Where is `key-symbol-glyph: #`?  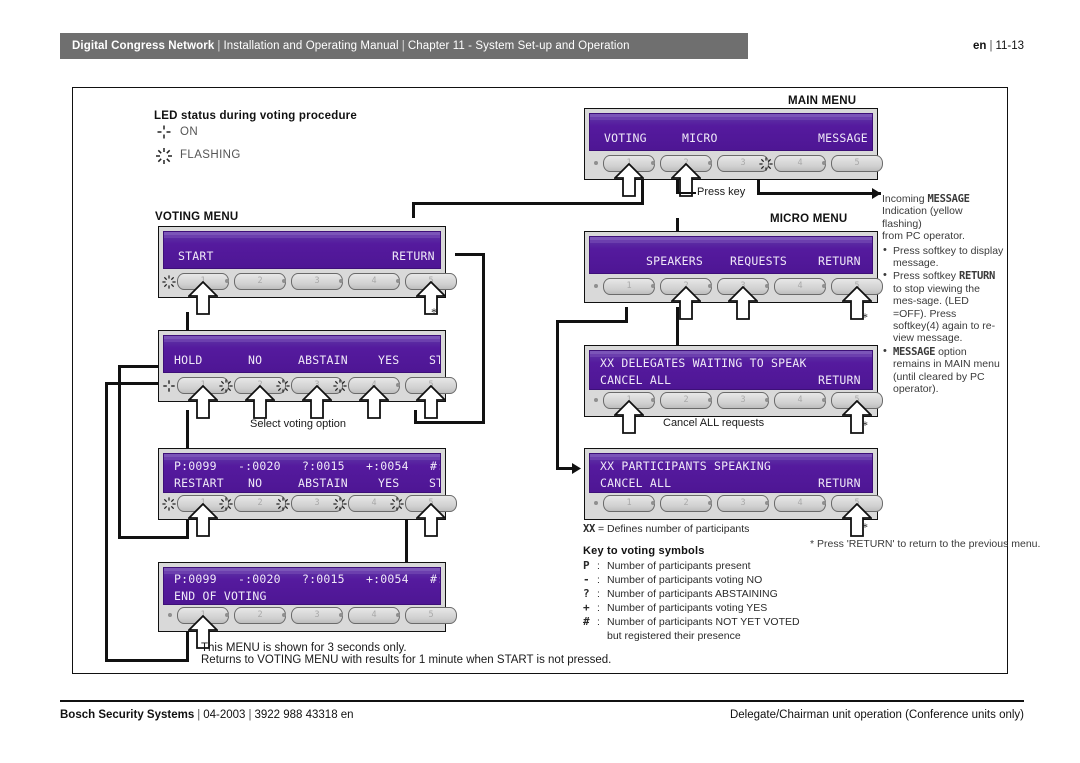
key-symbol-glyph: # is located at coordinates (586, 622).